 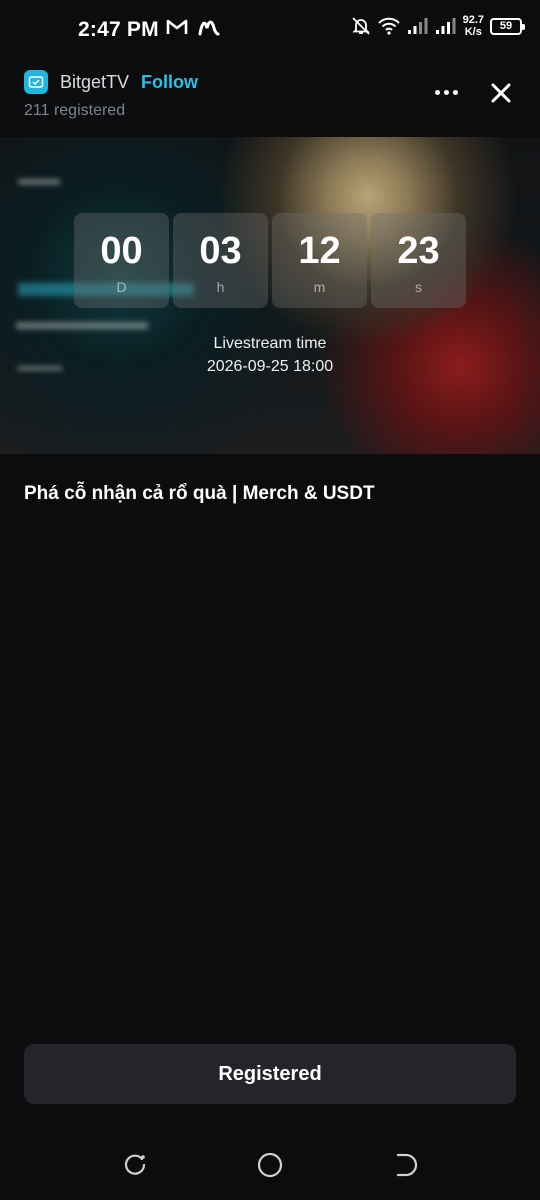 What do you see at coordinates (75, 110) in the screenshot?
I see `registered-count: 211 registered` at bounding box center [75, 110].